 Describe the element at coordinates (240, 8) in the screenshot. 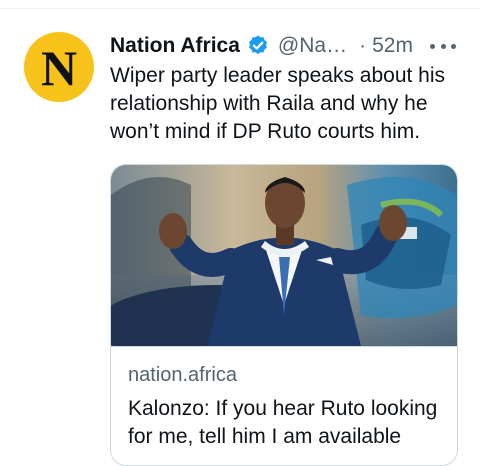

I see `timeline-divider` at that location.